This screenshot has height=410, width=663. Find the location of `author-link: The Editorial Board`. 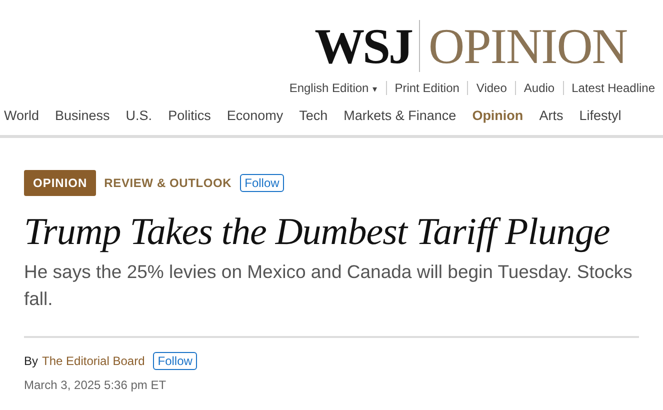

author-link: The Editorial Board is located at coordinates (93, 361).